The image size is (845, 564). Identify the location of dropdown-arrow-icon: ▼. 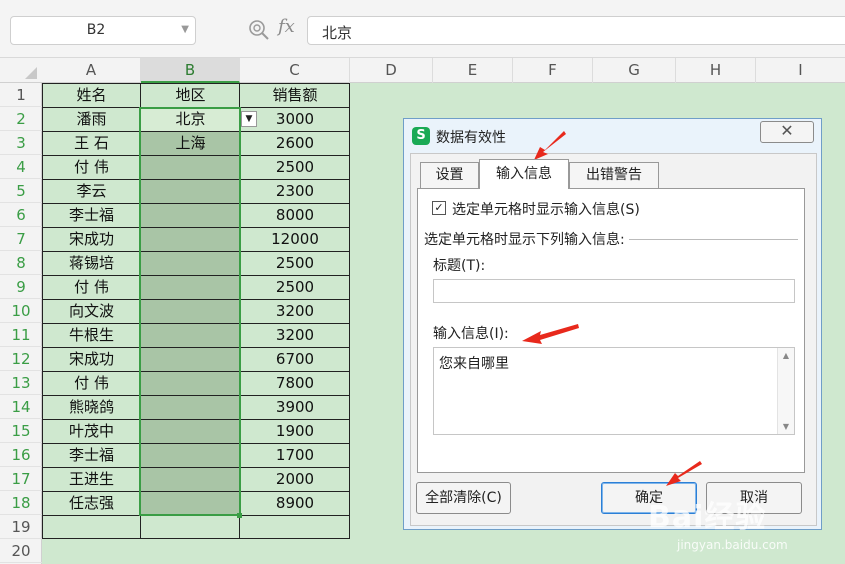
(249, 119).